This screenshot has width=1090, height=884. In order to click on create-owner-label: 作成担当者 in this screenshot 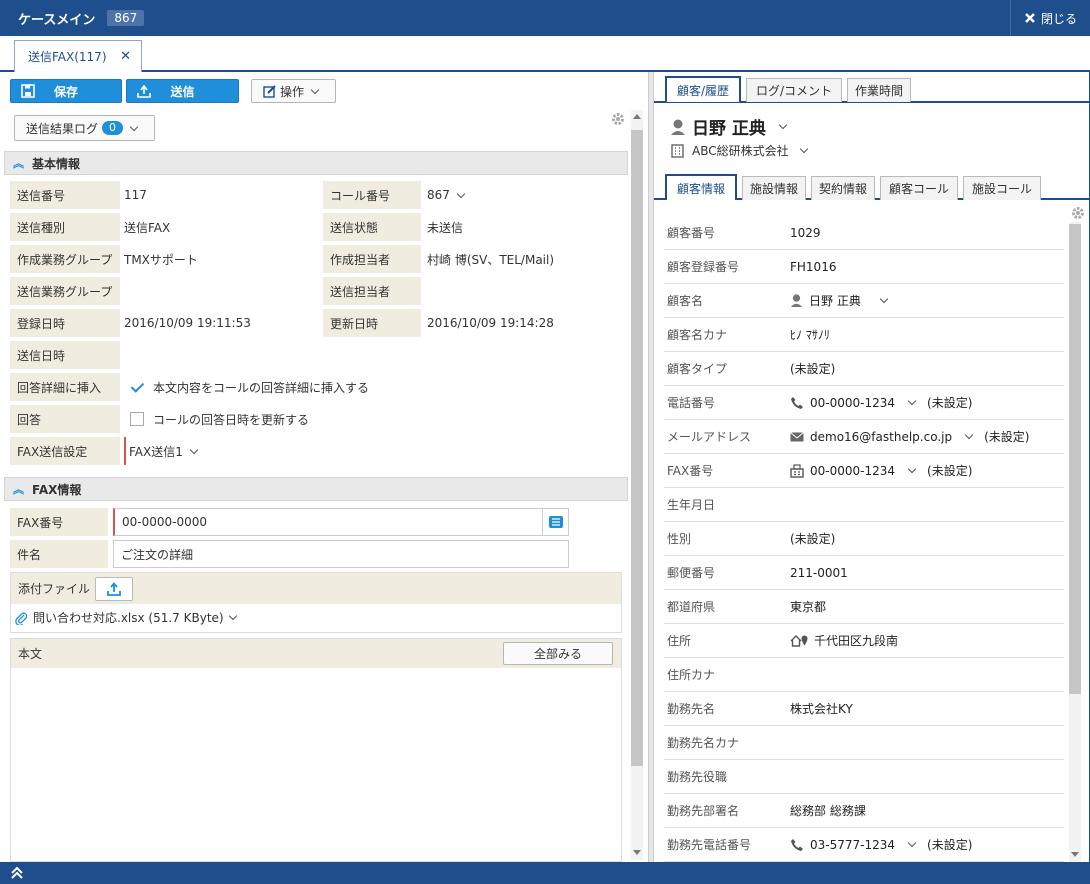, I will do `click(372, 259)`.